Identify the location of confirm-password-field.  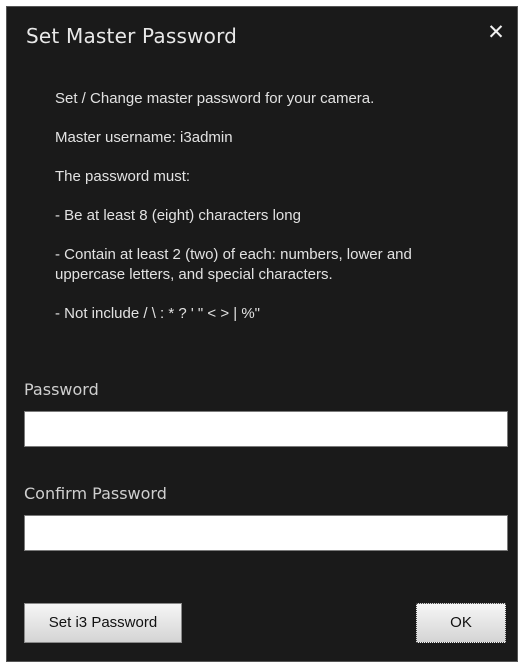
(266, 533).